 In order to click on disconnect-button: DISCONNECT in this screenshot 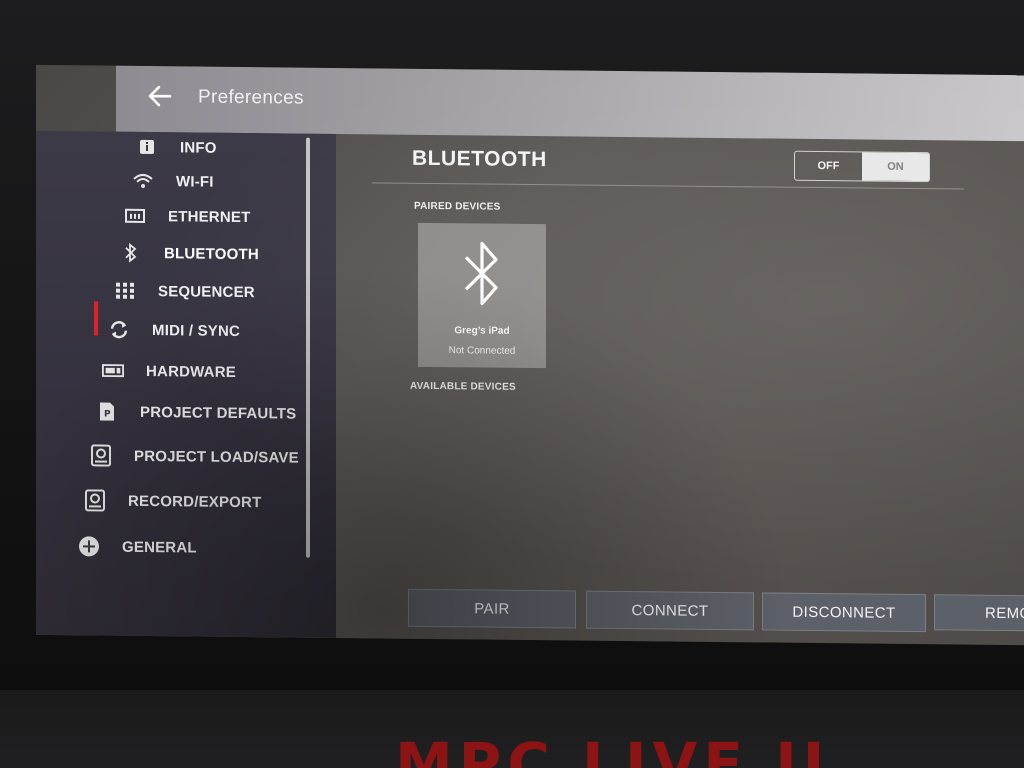, I will do `click(844, 612)`.